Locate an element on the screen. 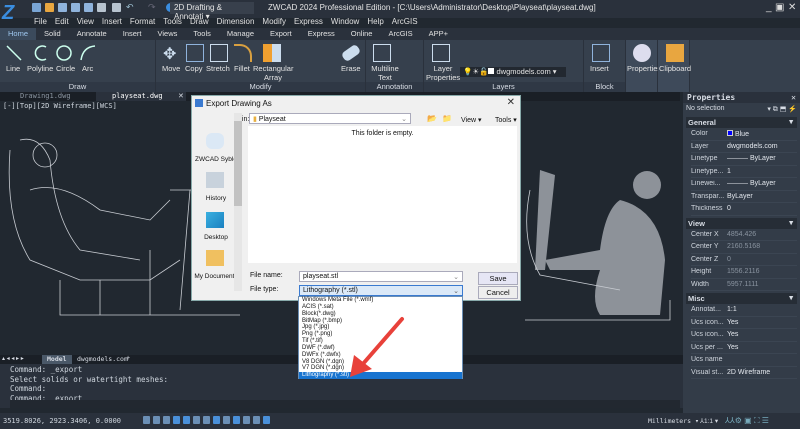 Image resolution: width=800 pixels, height=429 pixels. print-icon is located at coordinates (101, 7).